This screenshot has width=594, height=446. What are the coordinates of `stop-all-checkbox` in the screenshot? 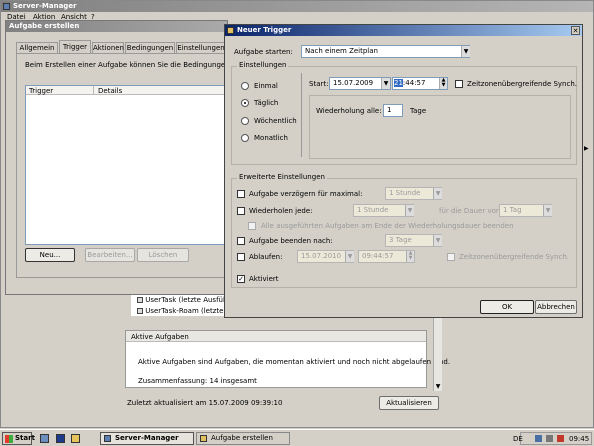 It's located at (252, 226).